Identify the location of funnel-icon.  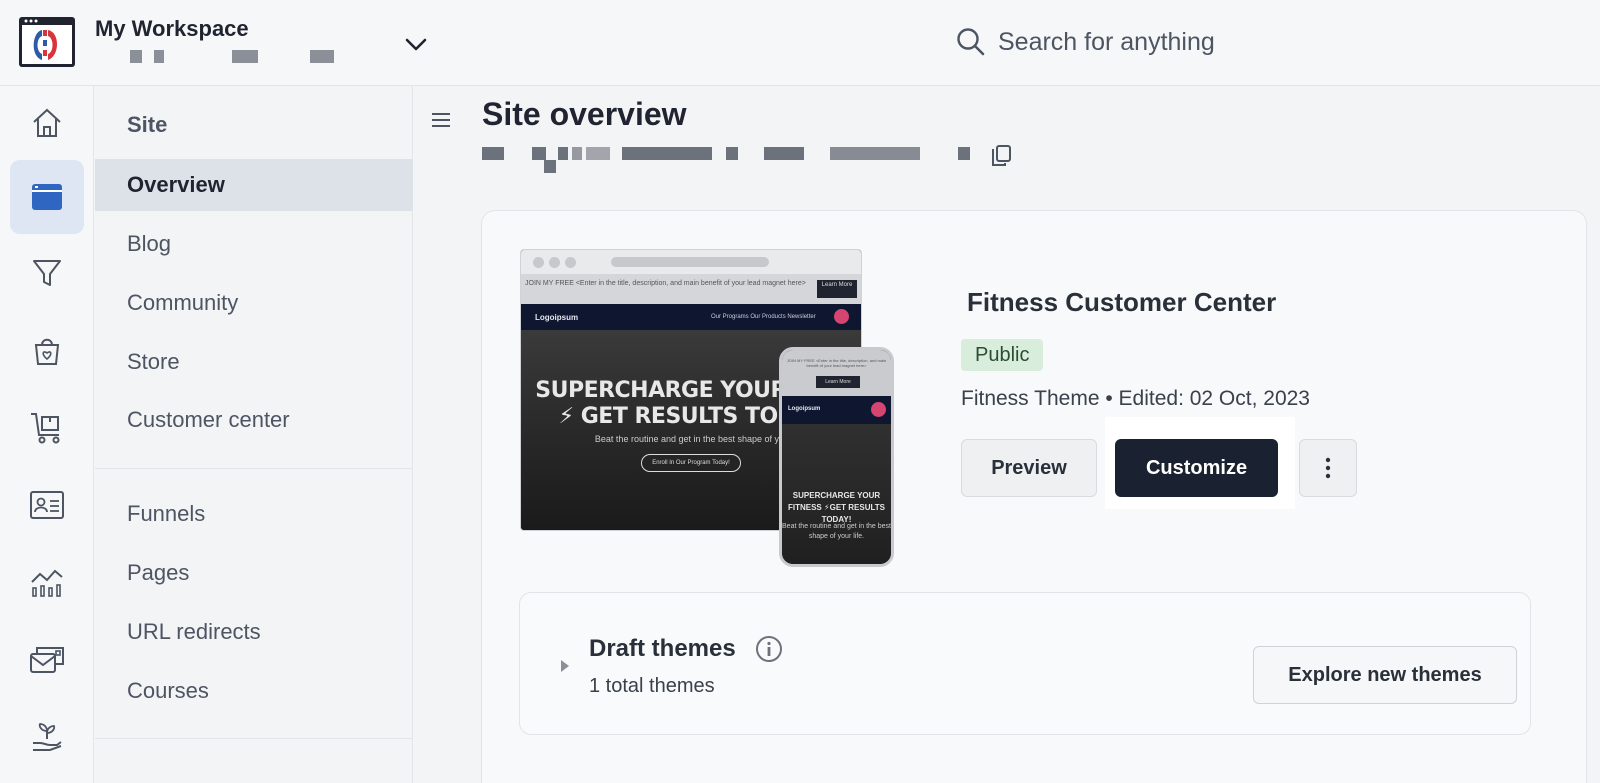
(47, 273).